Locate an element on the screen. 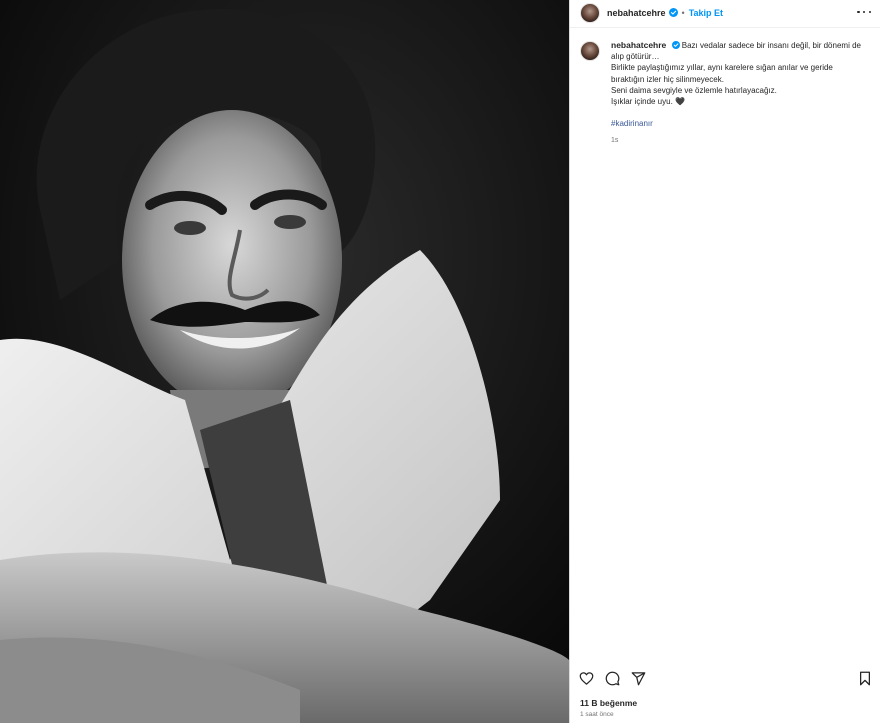 This screenshot has height=723, width=880. share-icon is located at coordinates (638, 681).